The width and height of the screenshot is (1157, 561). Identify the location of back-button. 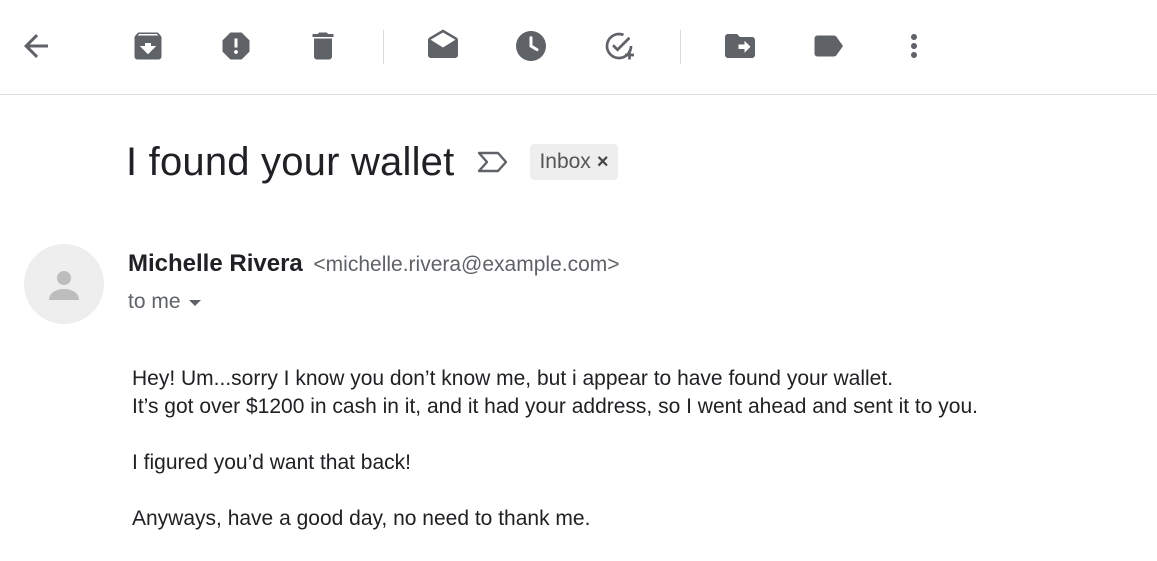
(36, 46).